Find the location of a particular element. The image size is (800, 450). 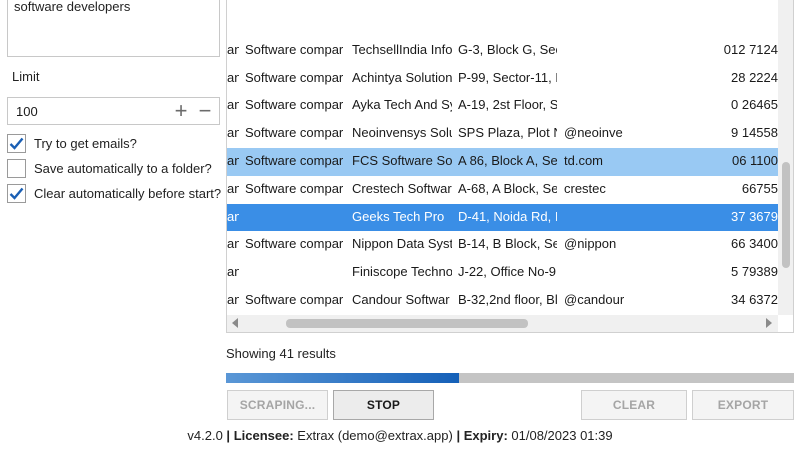

email-cell: @neoinve is located at coordinates (593, 133).